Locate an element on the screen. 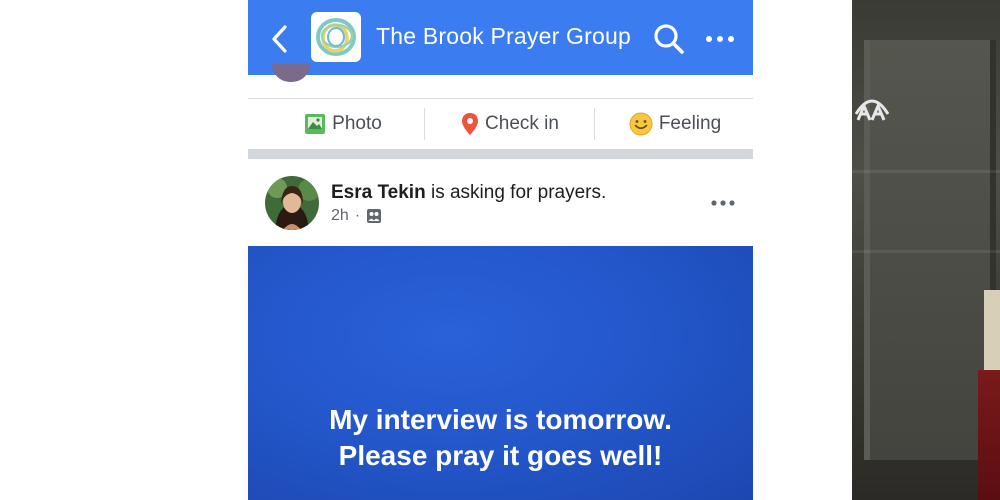 This screenshot has width=1000, height=500. post-message-line: My interview is tomorrow. is located at coordinates (500, 419).